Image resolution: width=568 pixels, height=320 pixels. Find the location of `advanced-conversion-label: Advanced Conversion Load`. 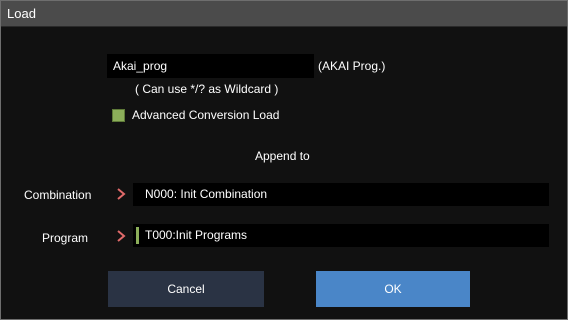

advanced-conversion-label: Advanced Conversion Load is located at coordinates (205, 115).